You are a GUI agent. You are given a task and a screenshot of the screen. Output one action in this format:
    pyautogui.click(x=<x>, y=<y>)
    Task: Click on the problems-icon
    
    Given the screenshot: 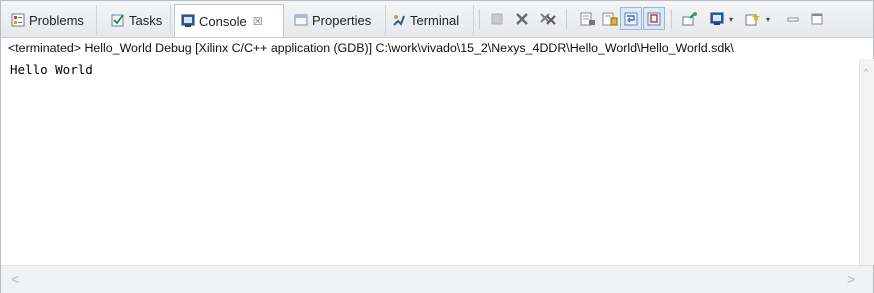 What is the action you would take?
    pyautogui.click(x=18, y=20)
    